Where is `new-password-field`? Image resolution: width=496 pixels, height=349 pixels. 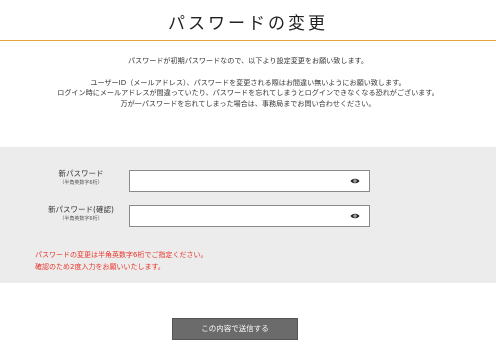 new-password-field is located at coordinates (249, 181).